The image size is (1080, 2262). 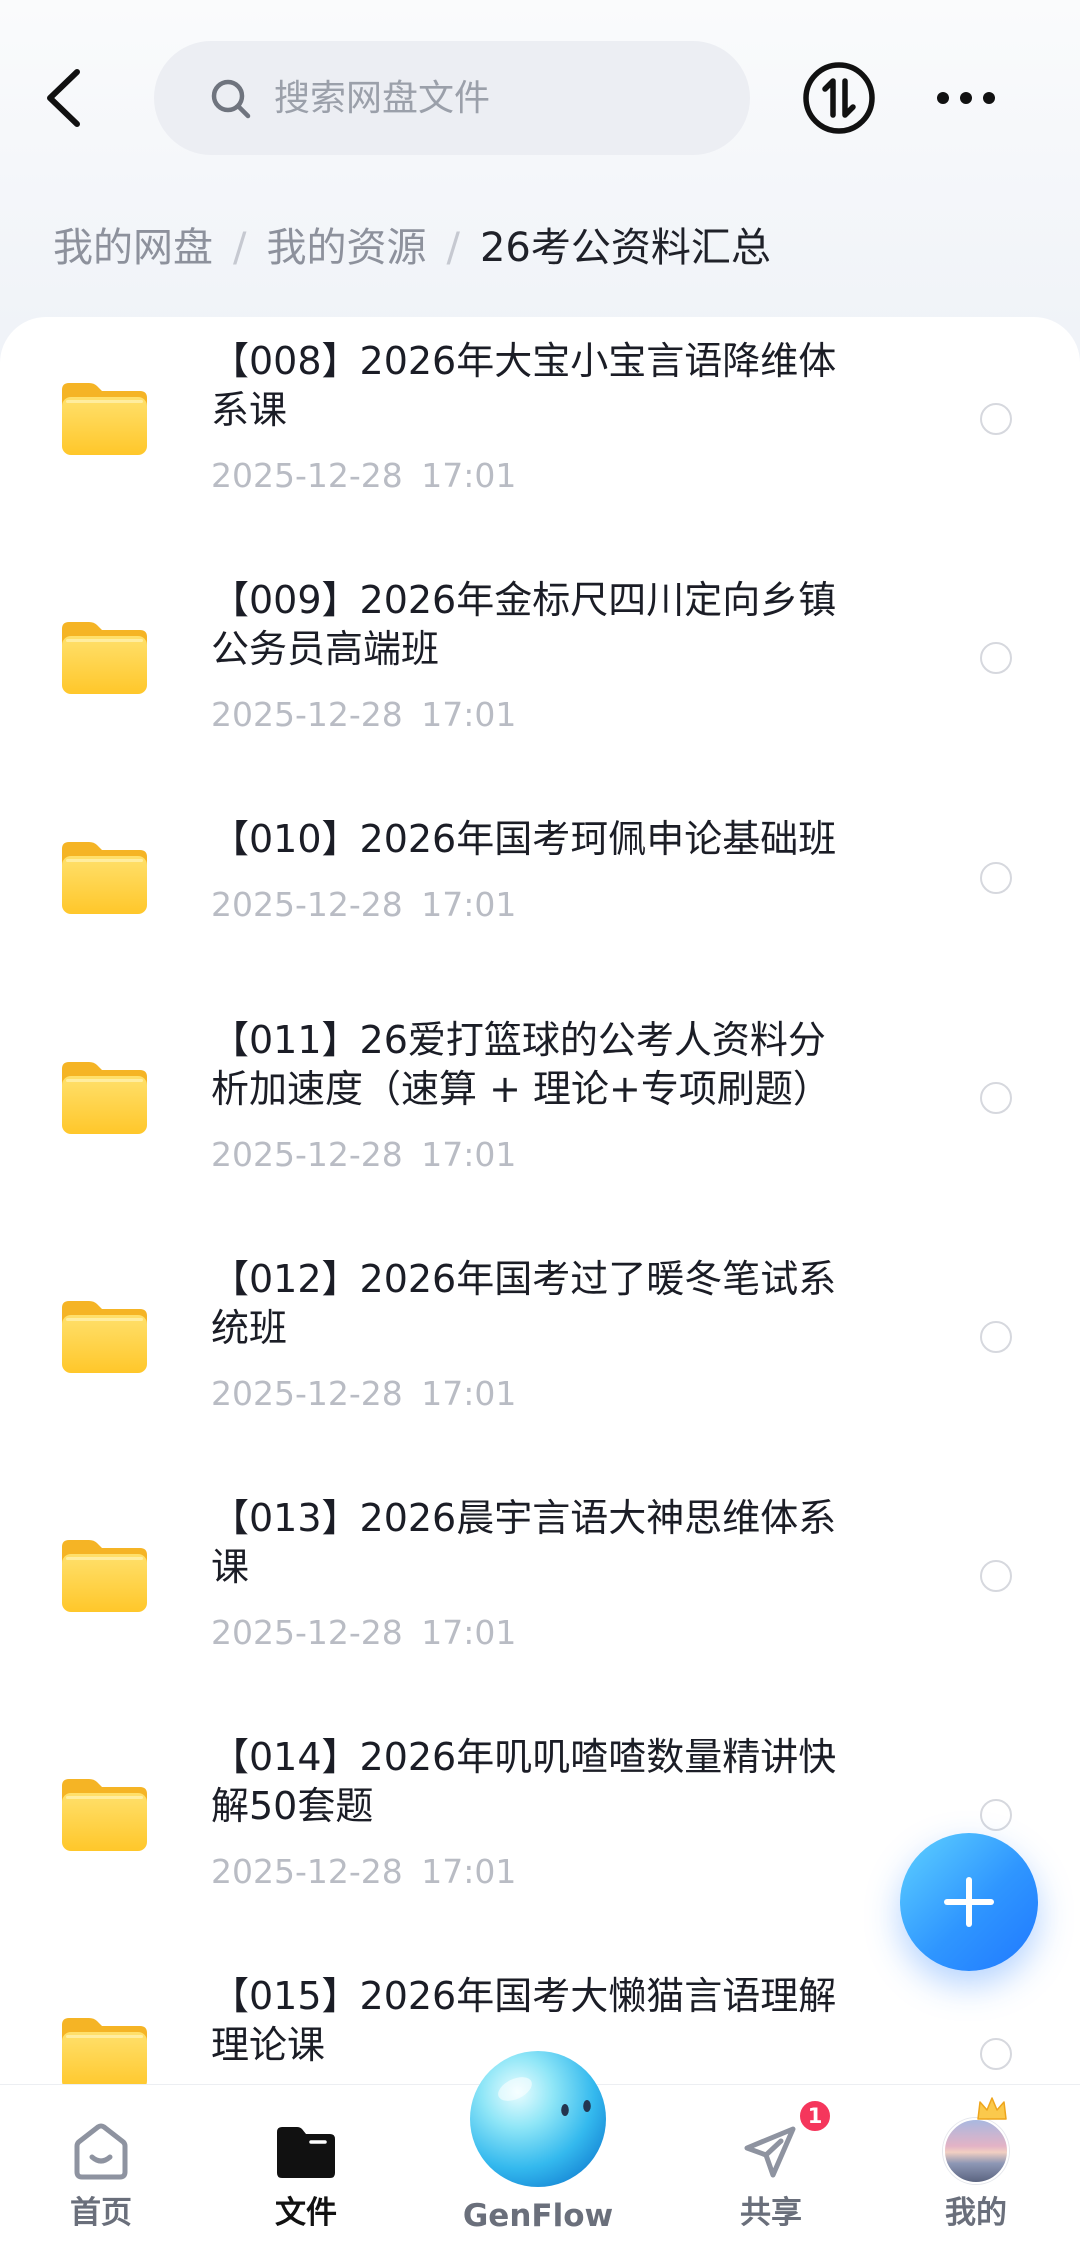 What do you see at coordinates (521, 1089) in the screenshot?
I see `folder-title: 析加速度（速算 + 理论+专项刷题）` at bounding box center [521, 1089].